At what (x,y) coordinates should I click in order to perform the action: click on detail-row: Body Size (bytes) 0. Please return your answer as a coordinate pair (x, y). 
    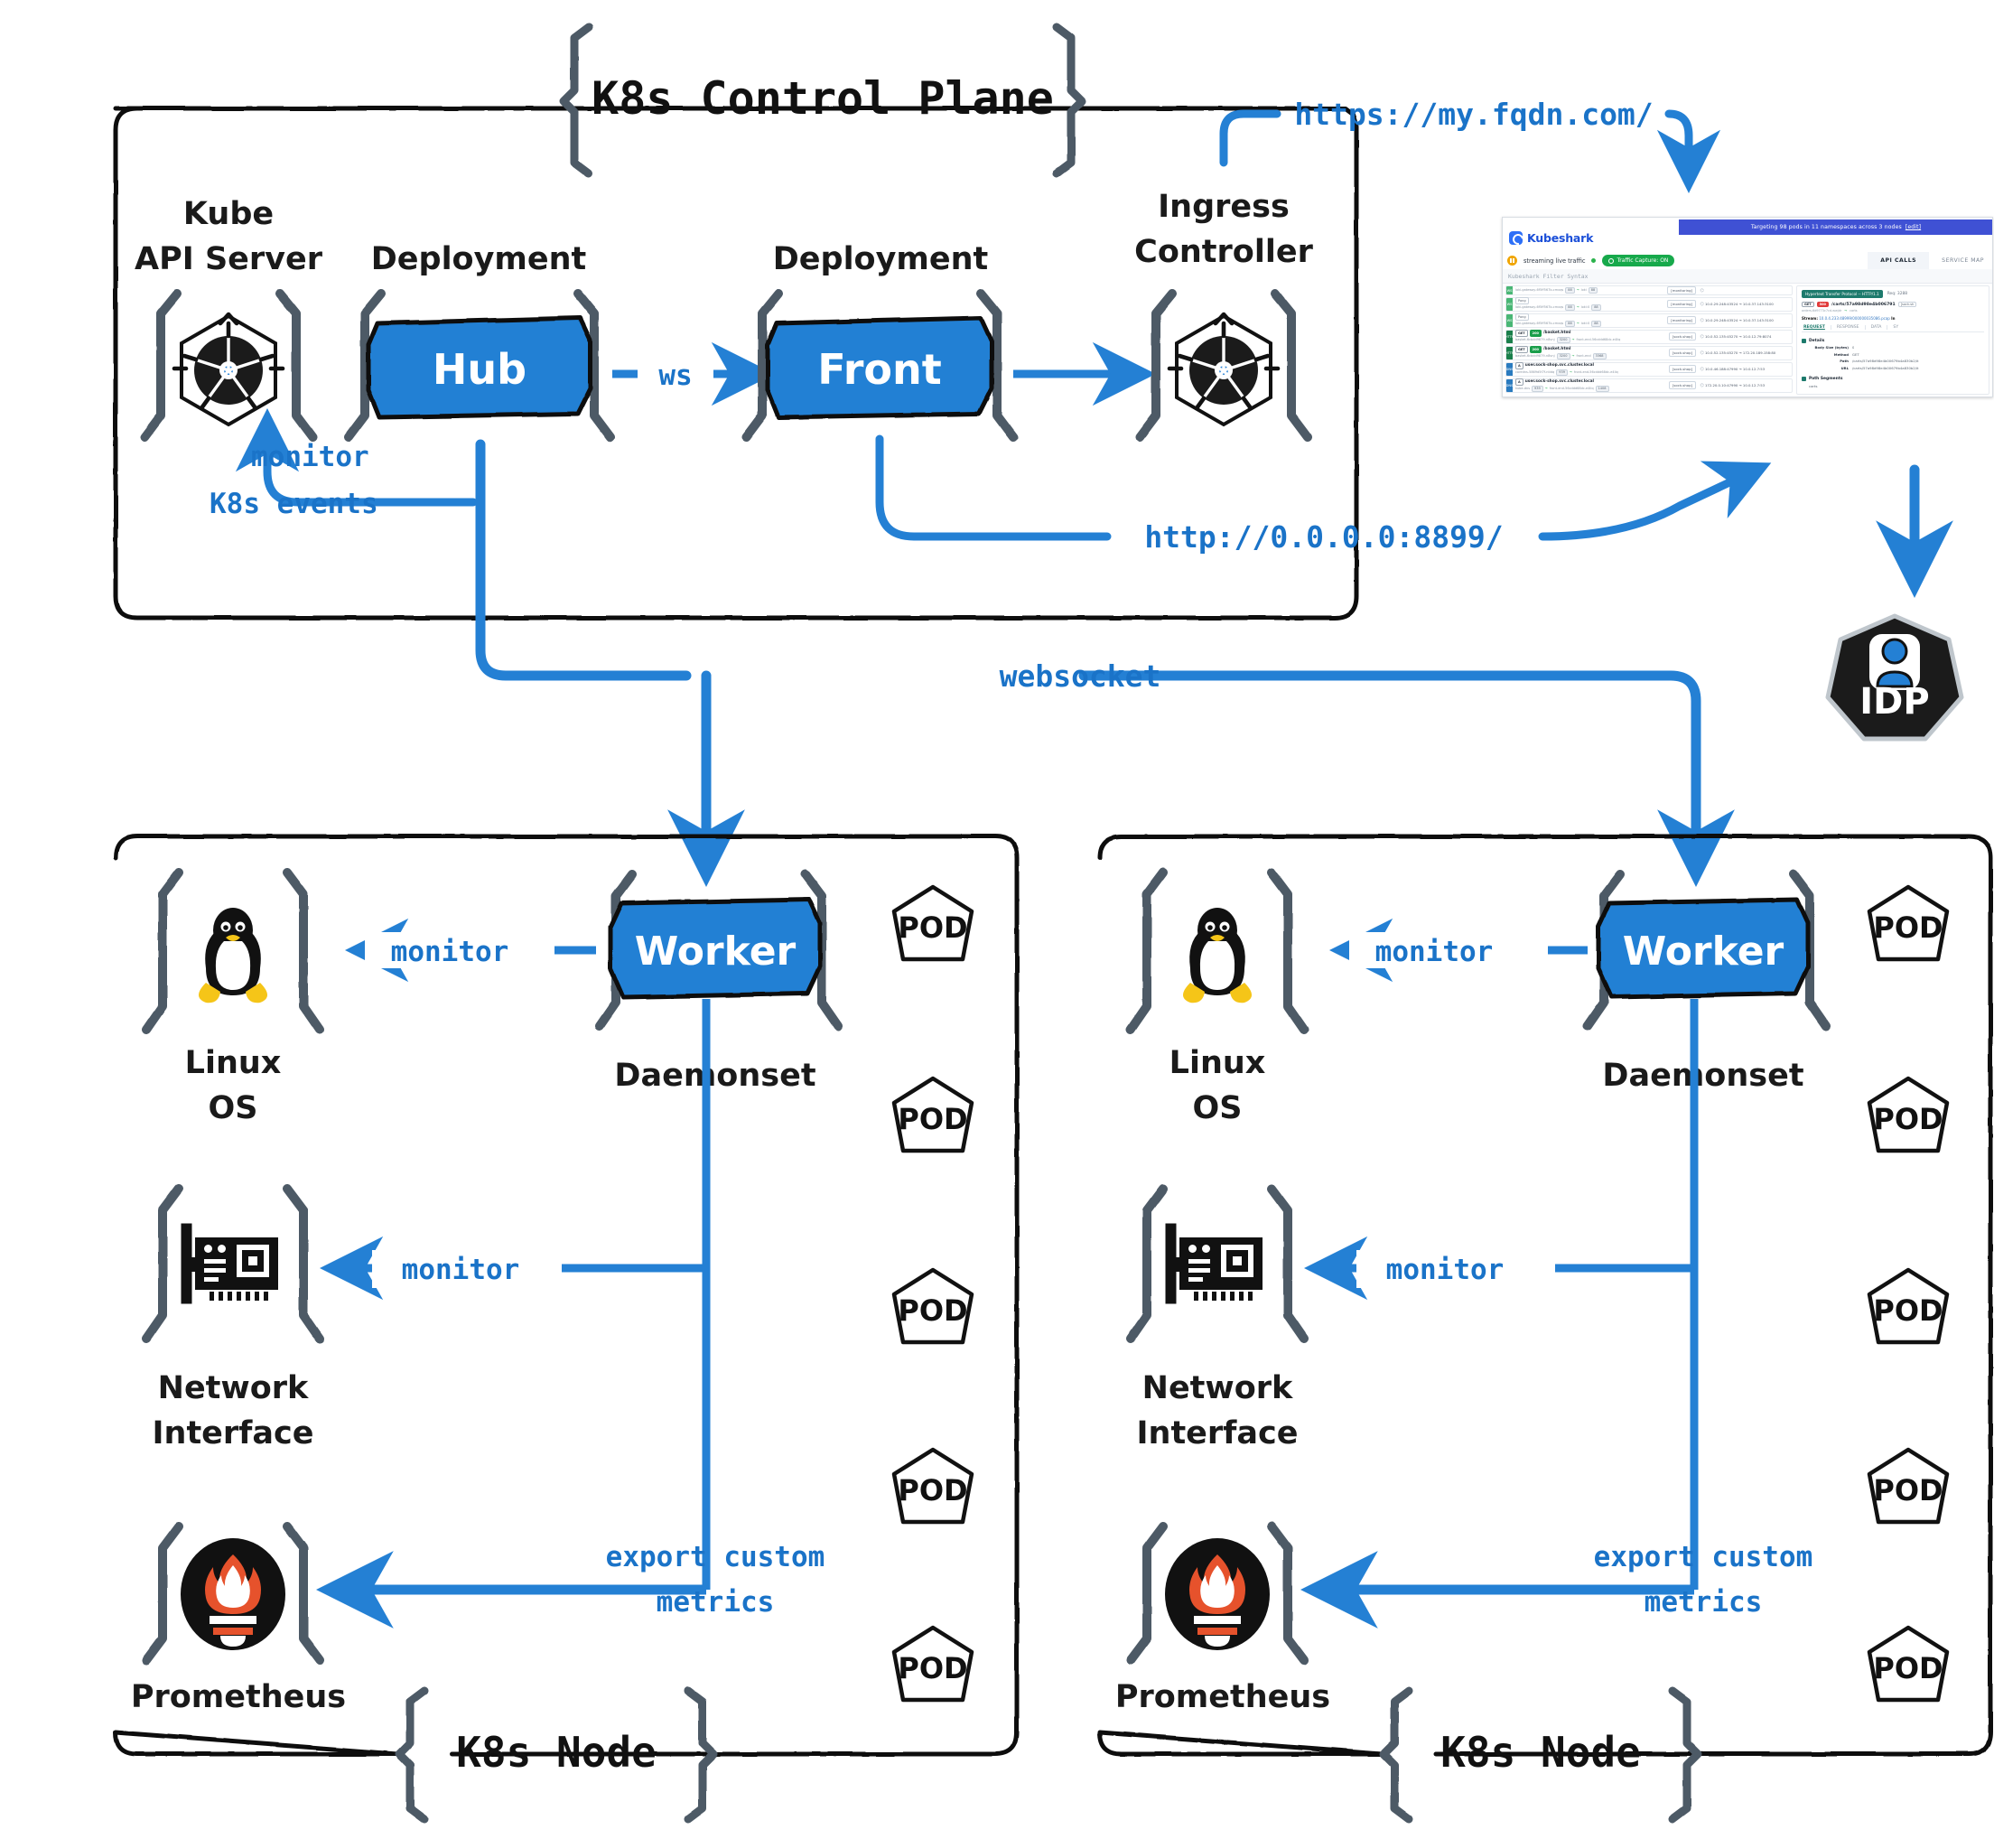
    Looking at the image, I should click on (1834, 347).